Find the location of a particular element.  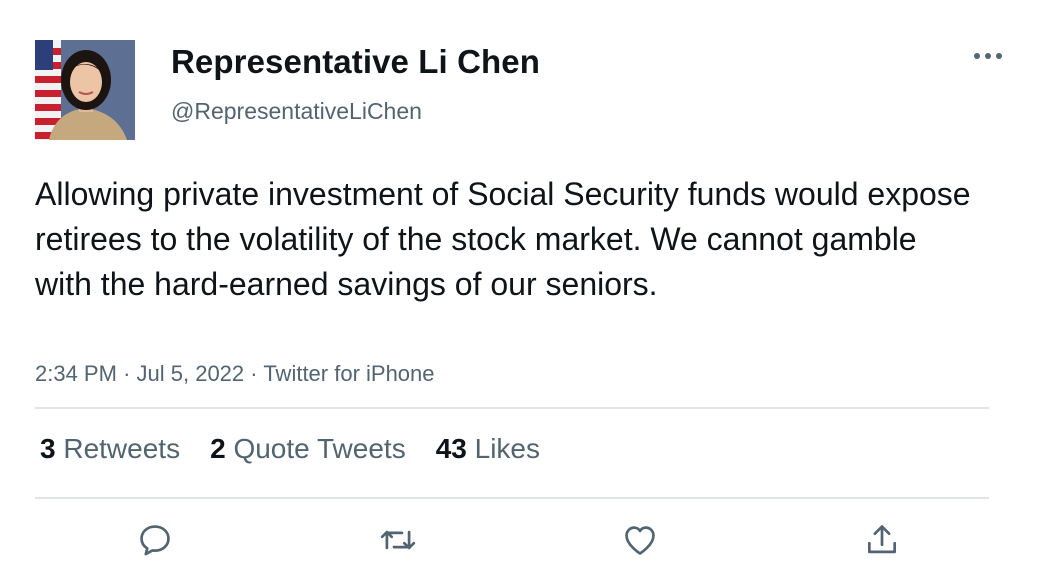

share-button is located at coordinates (882, 540).